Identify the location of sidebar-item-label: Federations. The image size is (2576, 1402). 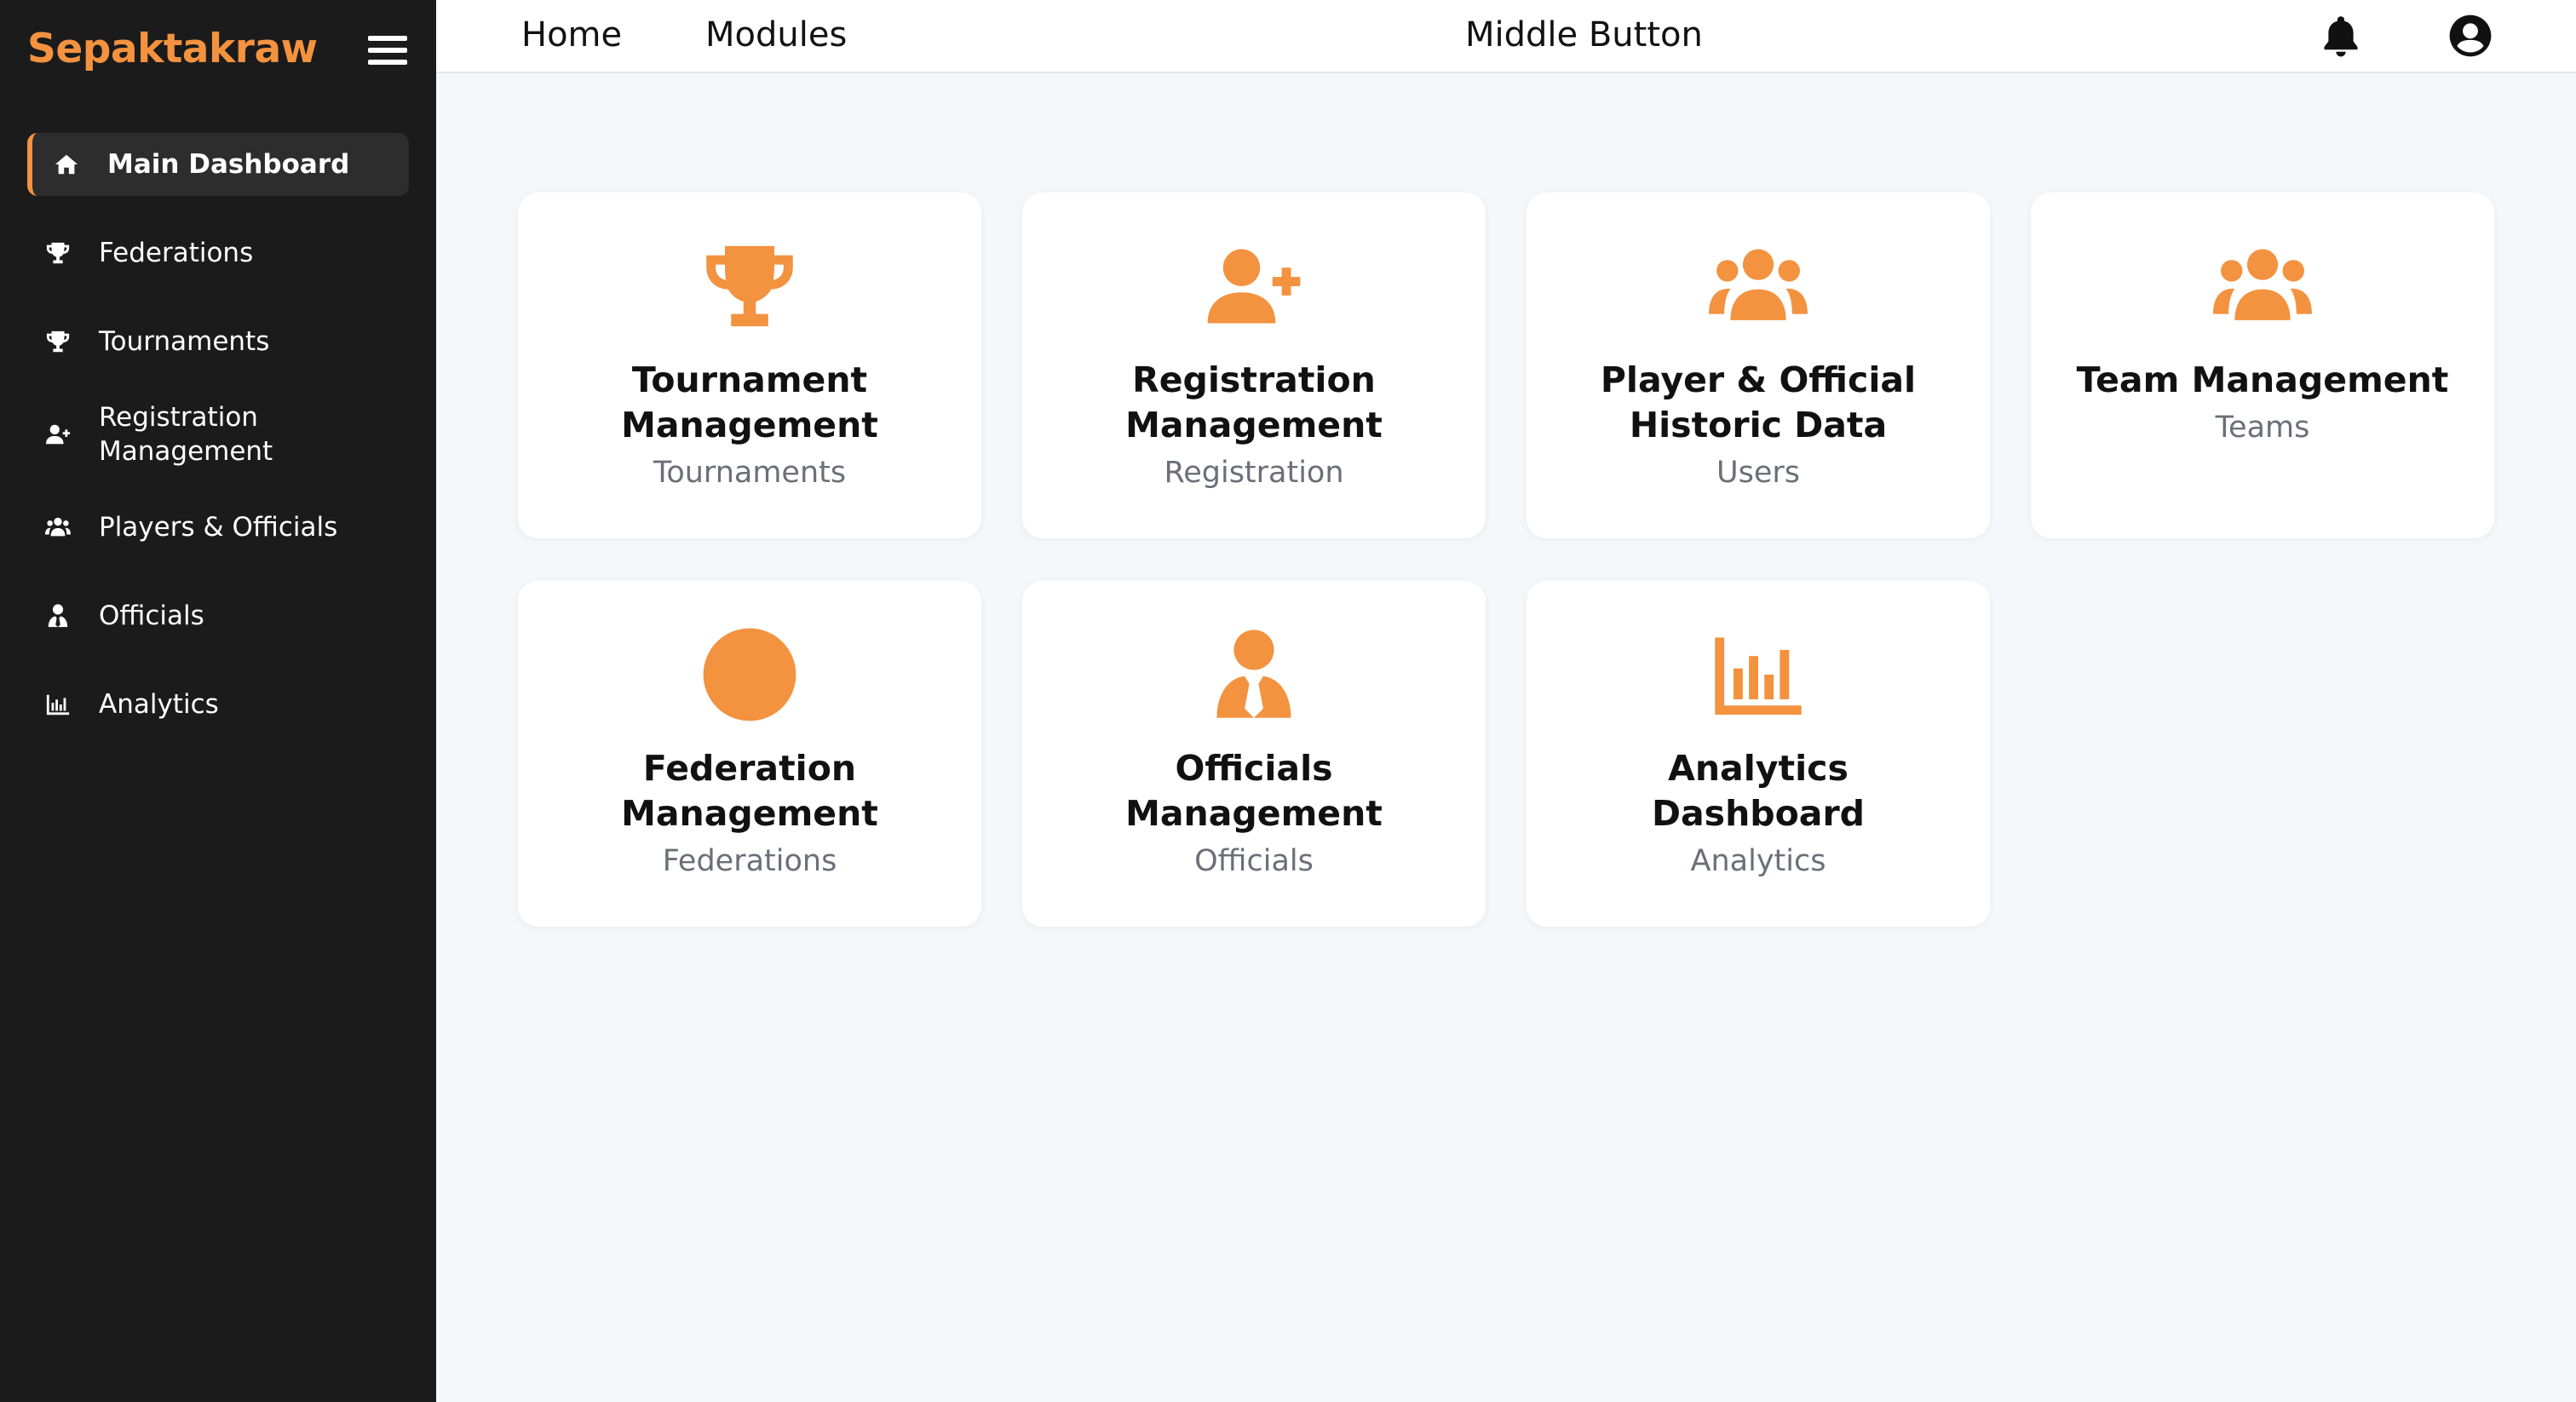
(177, 253).